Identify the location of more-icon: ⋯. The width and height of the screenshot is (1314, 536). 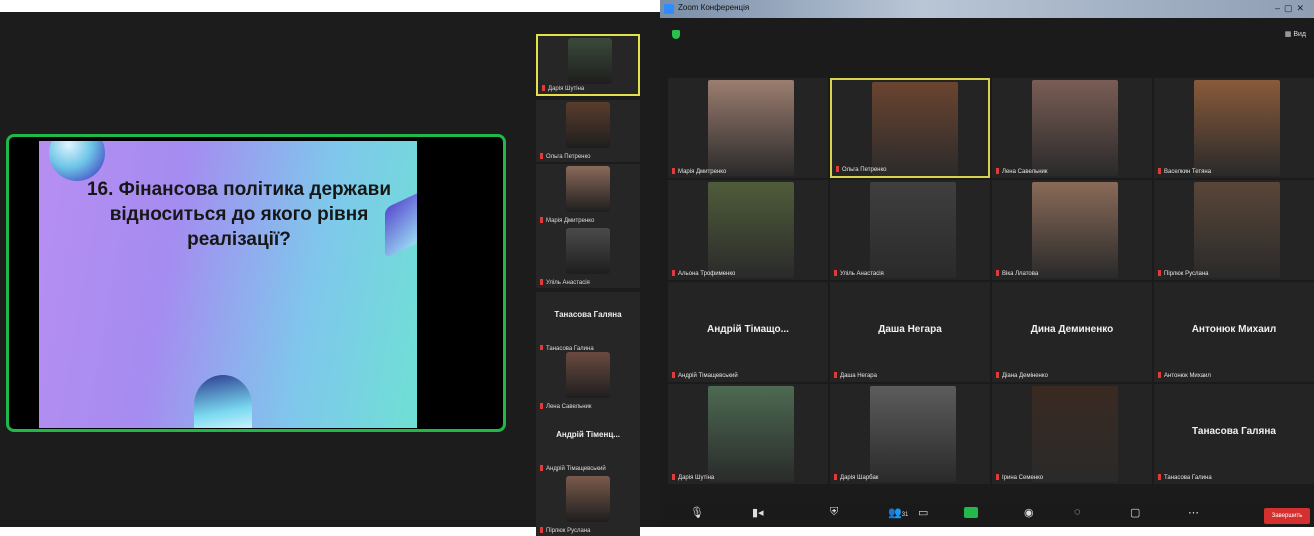
(1193, 512).